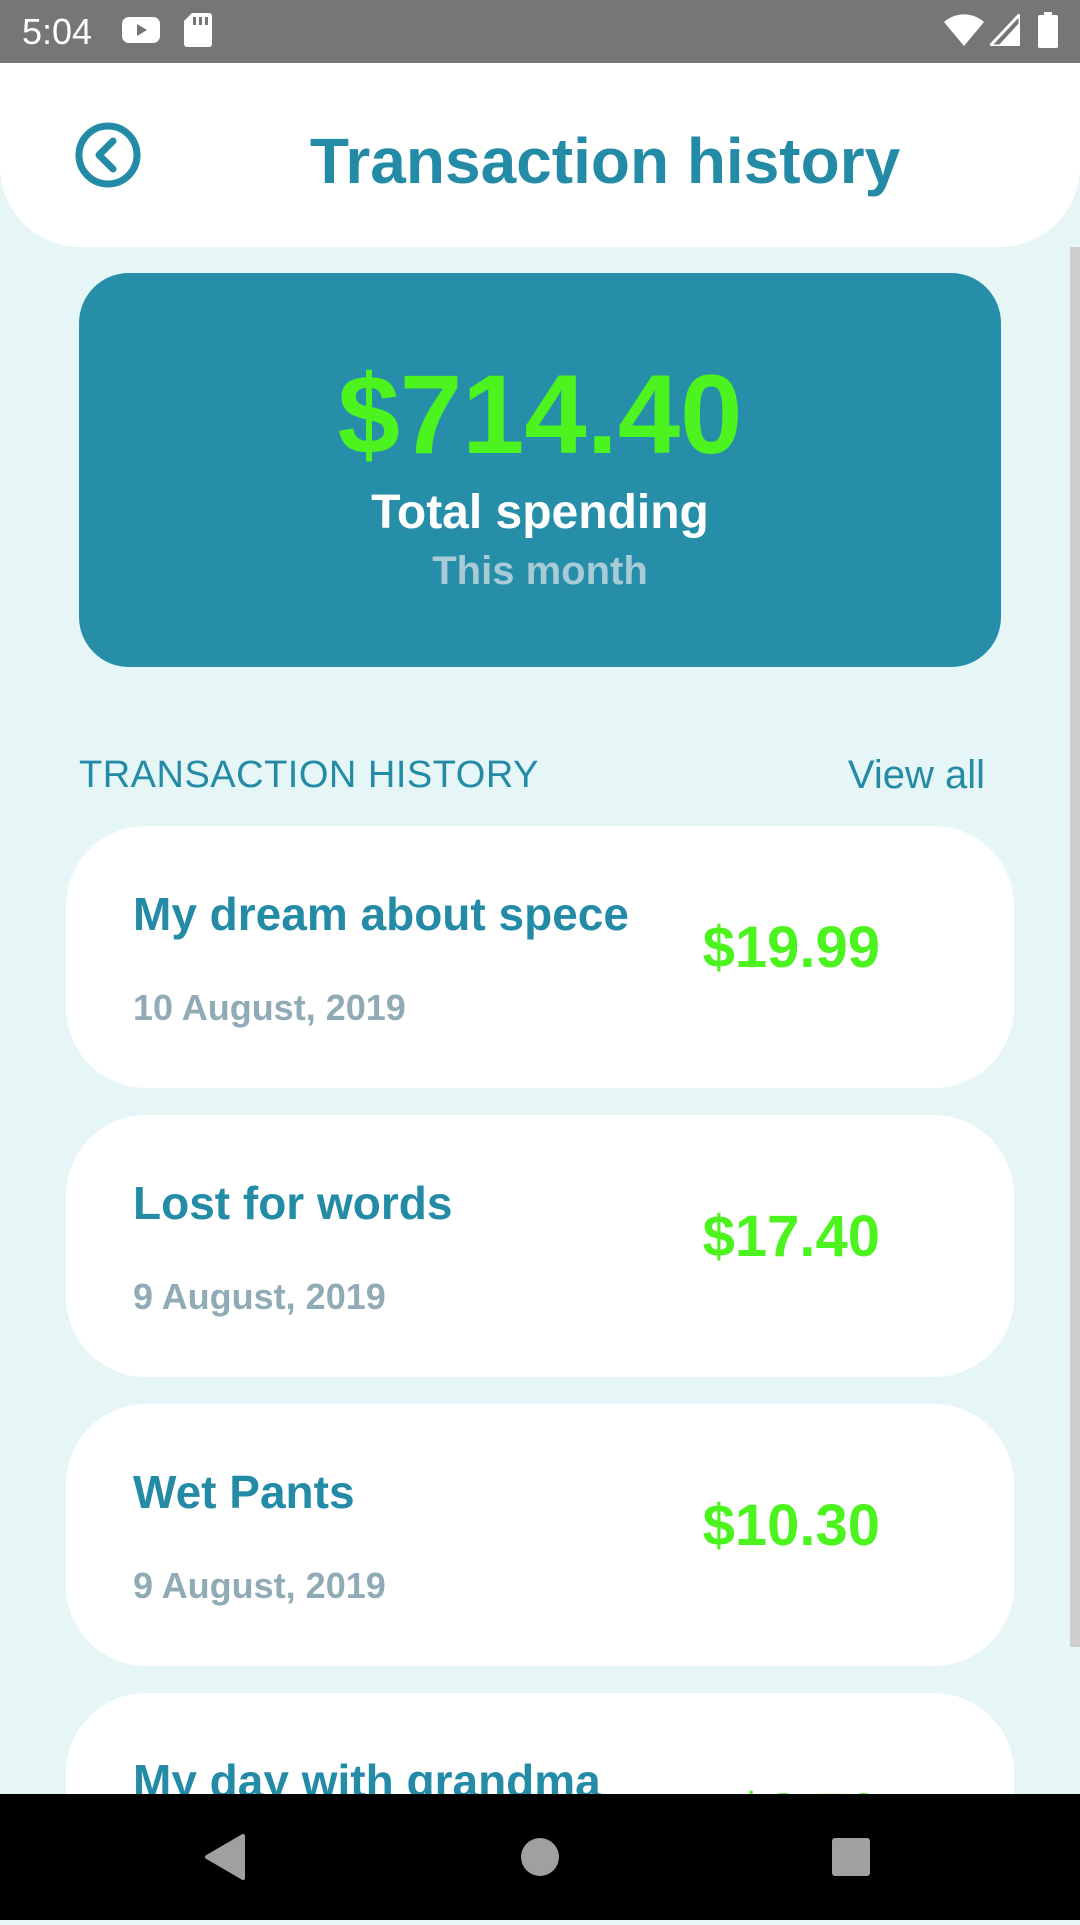 The height and width of the screenshot is (1925, 1080). Describe the element at coordinates (540, 1535) in the screenshot. I see `transaction-item: Wet Pants 9 August, 2019 $10.30` at that location.